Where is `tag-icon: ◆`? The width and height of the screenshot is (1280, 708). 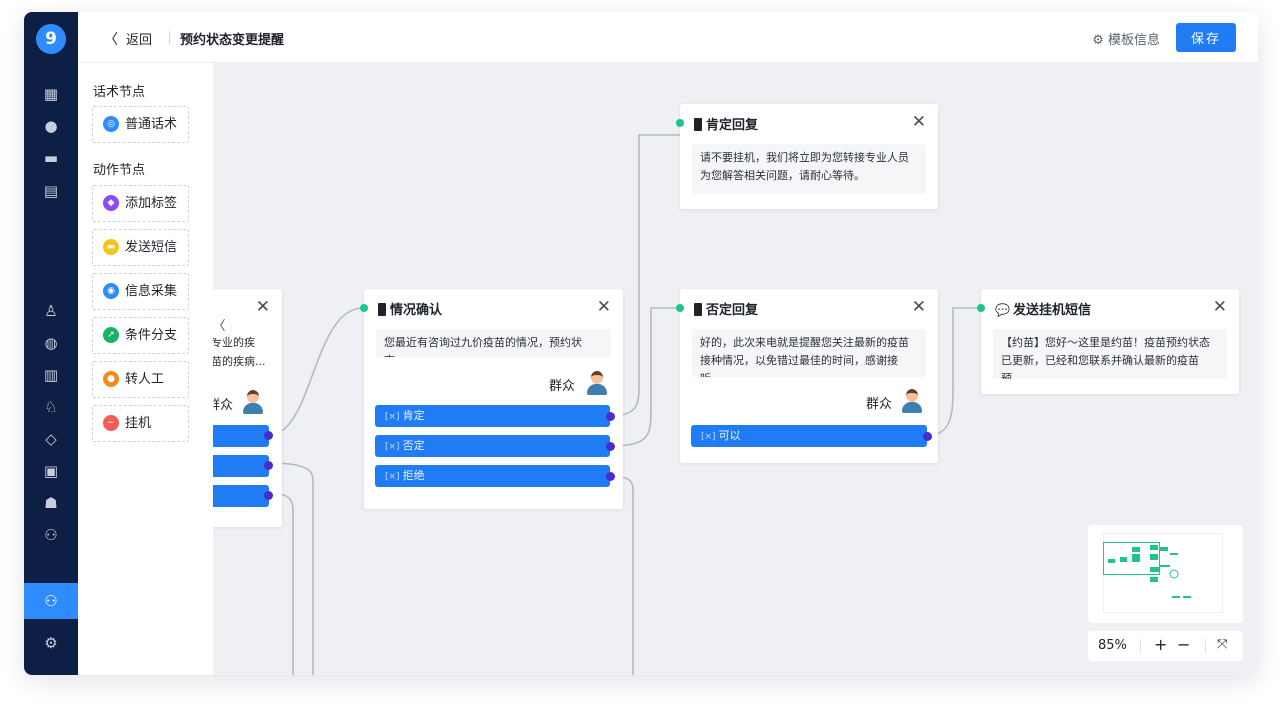 tag-icon: ◆ is located at coordinates (111, 202).